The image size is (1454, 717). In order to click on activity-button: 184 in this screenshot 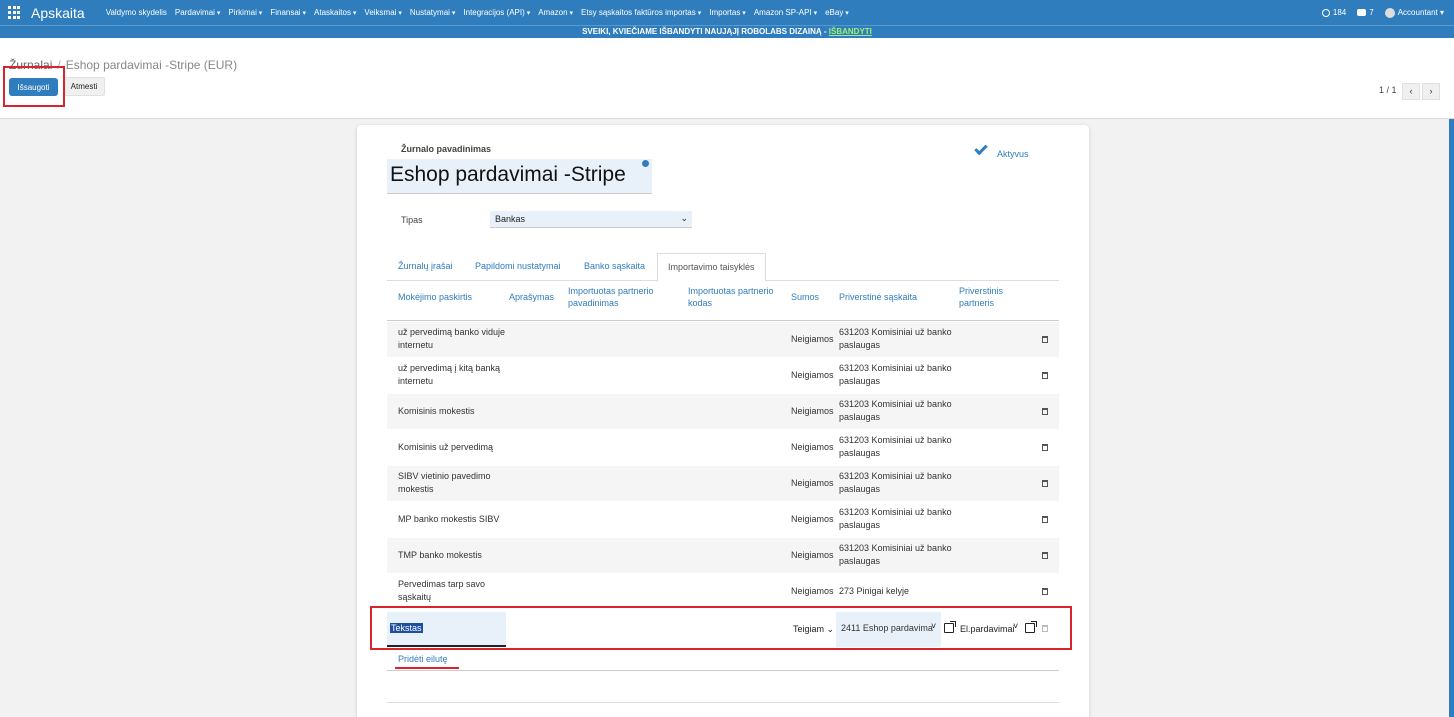, I will do `click(1333, 12)`.